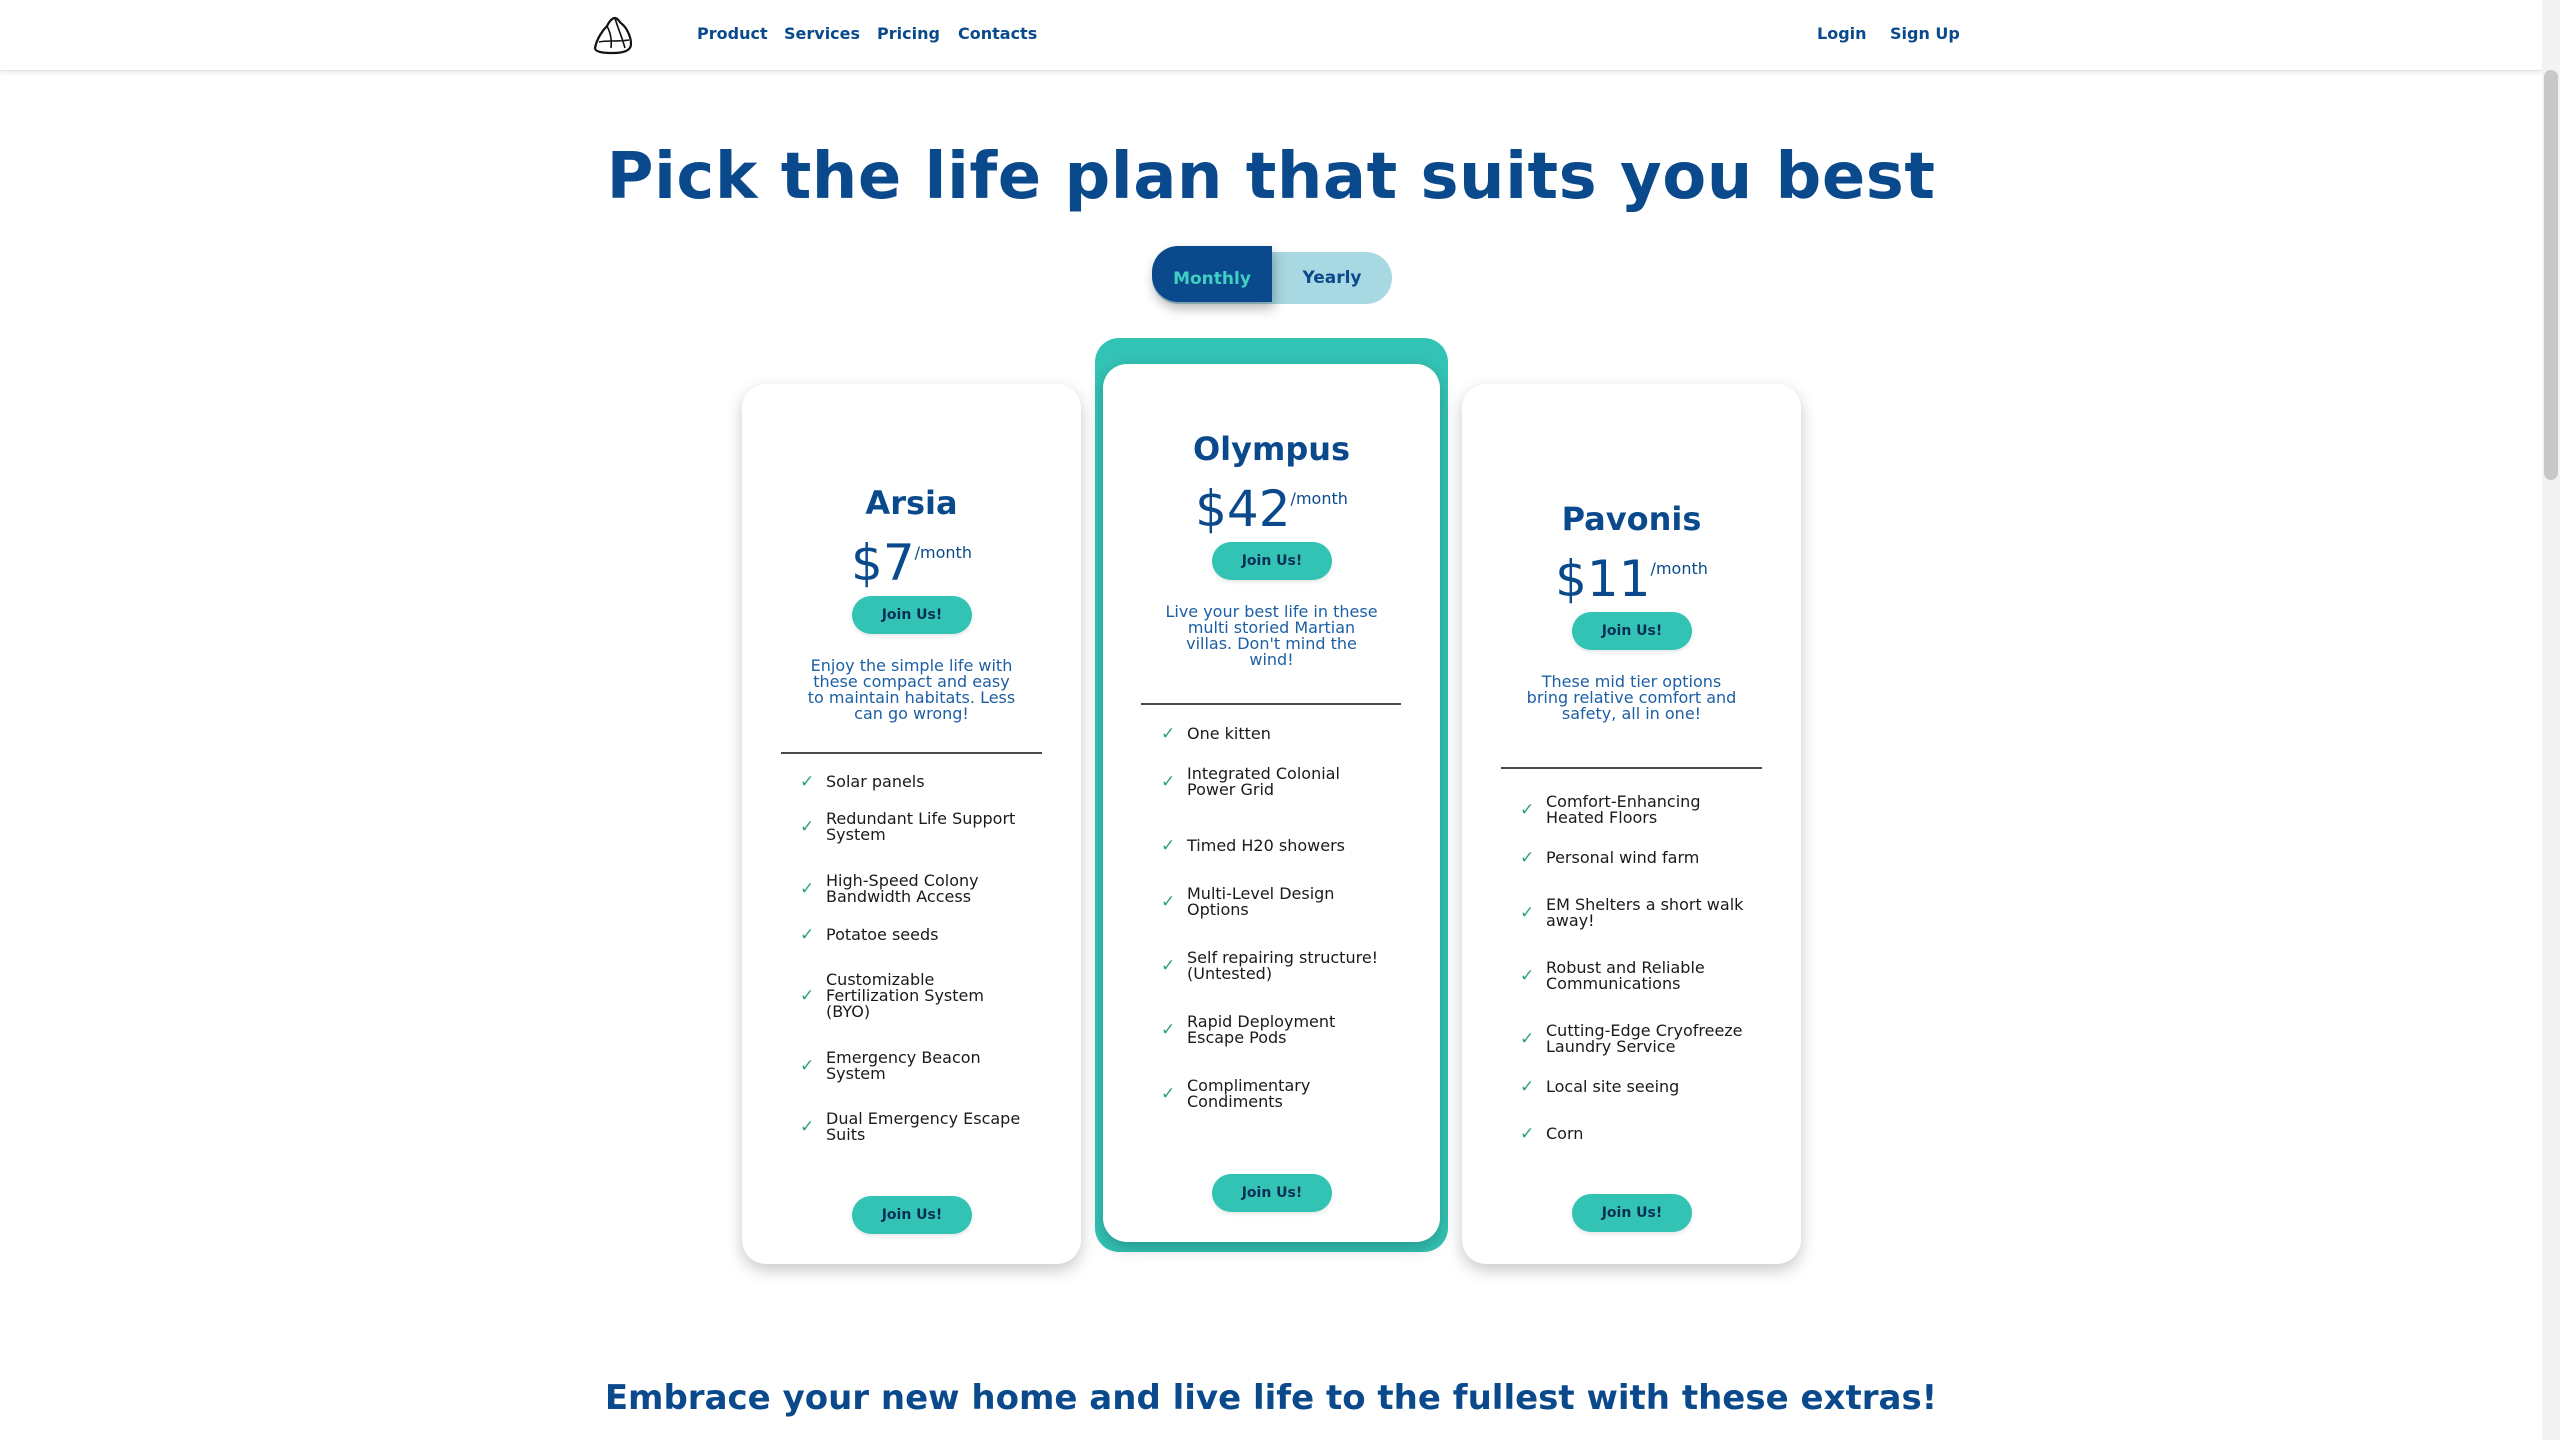  I want to click on feature-item: ✓ Self repairing structure! (Untested), so click(1281, 966).